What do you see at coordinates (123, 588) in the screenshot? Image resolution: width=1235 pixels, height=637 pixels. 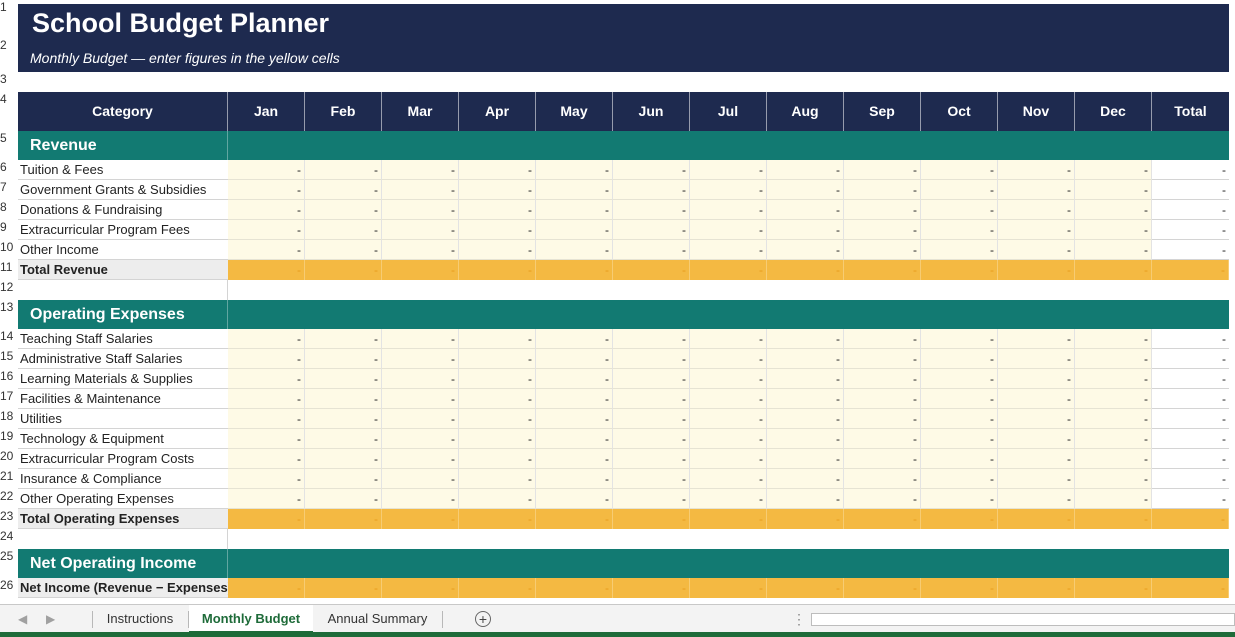 I see `net-income-row-label: Net Income (Revenue − Expenses)` at bounding box center [123, 588].